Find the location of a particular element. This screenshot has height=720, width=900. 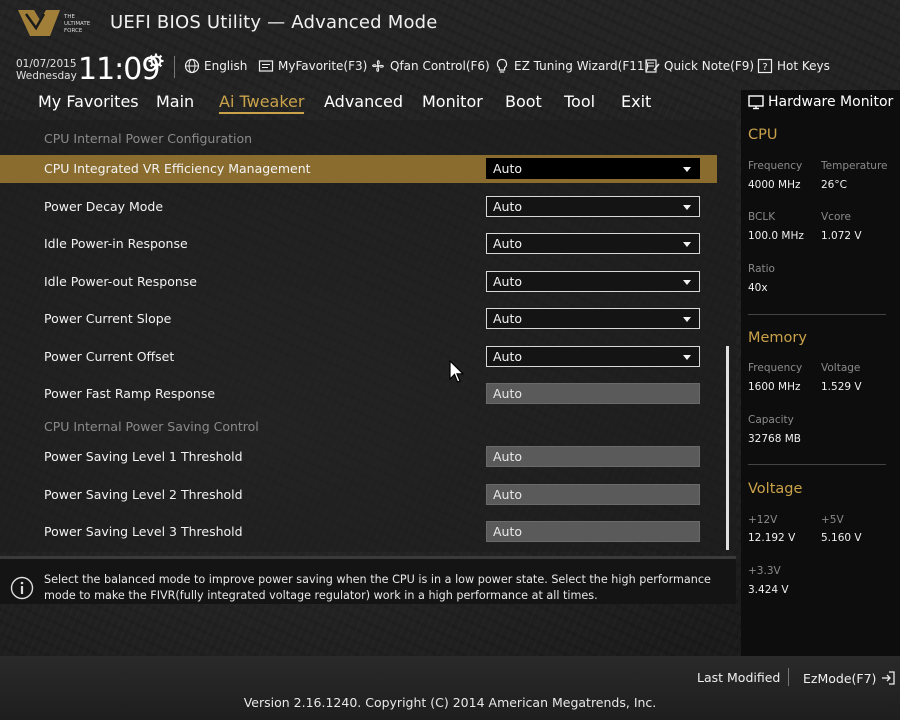

svg-text: THE is located at coordinates (69, 17).